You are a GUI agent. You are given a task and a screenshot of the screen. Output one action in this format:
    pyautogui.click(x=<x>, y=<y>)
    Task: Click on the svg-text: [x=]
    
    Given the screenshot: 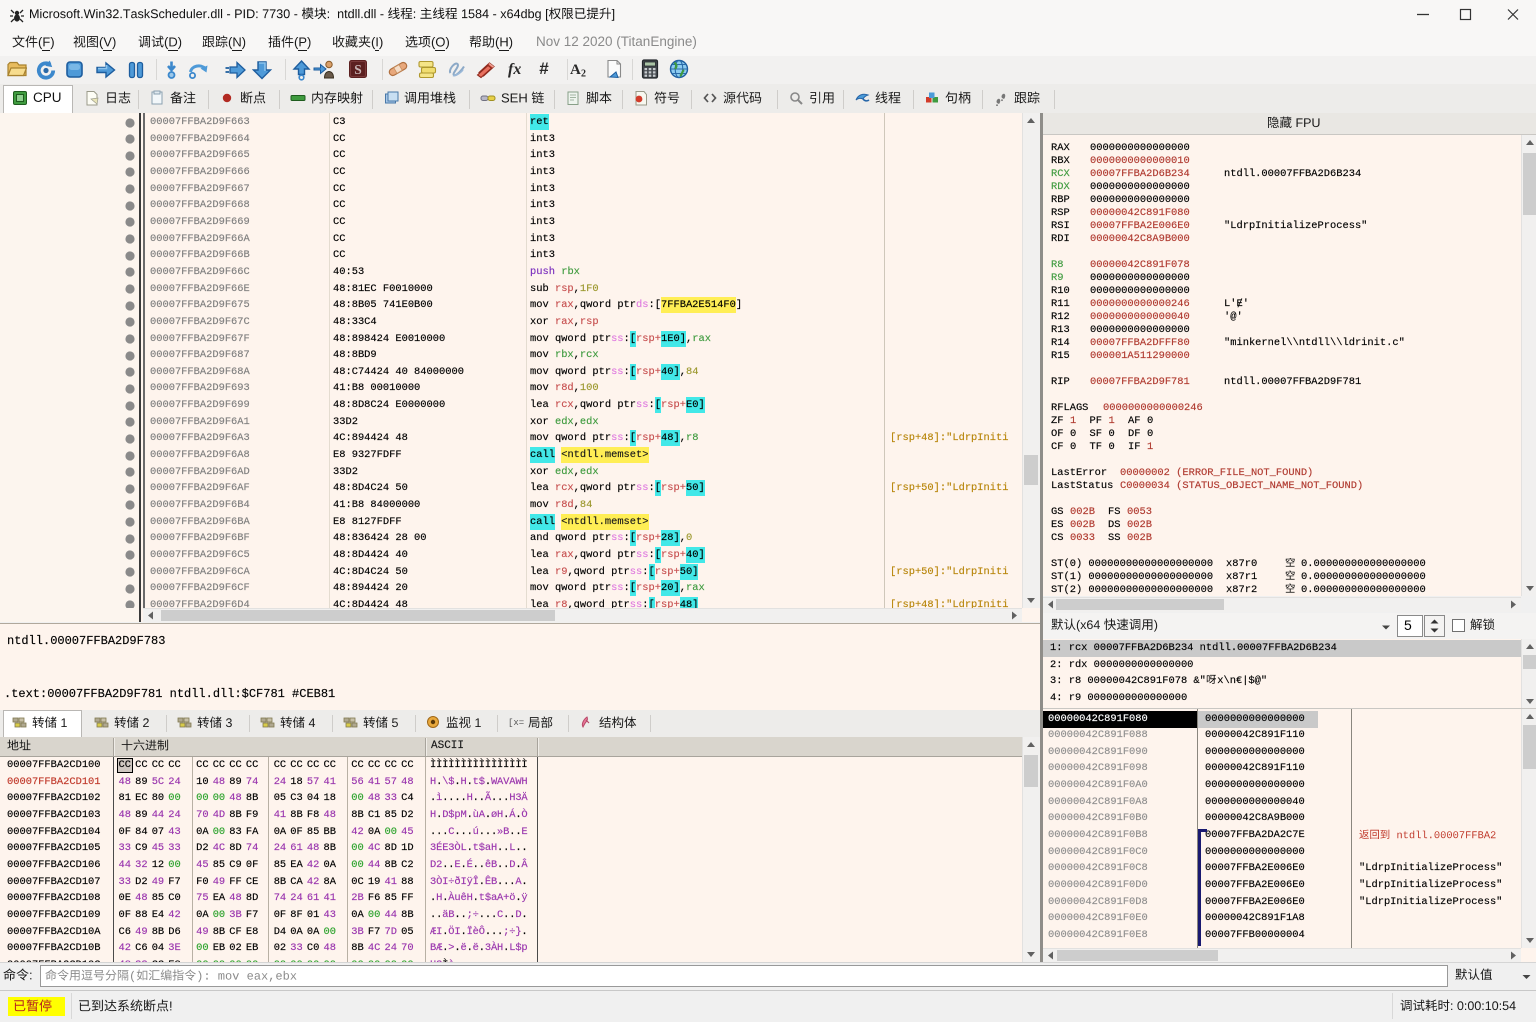 What is the action you would take?
    pyautogui.click(x=516, y=723)
    